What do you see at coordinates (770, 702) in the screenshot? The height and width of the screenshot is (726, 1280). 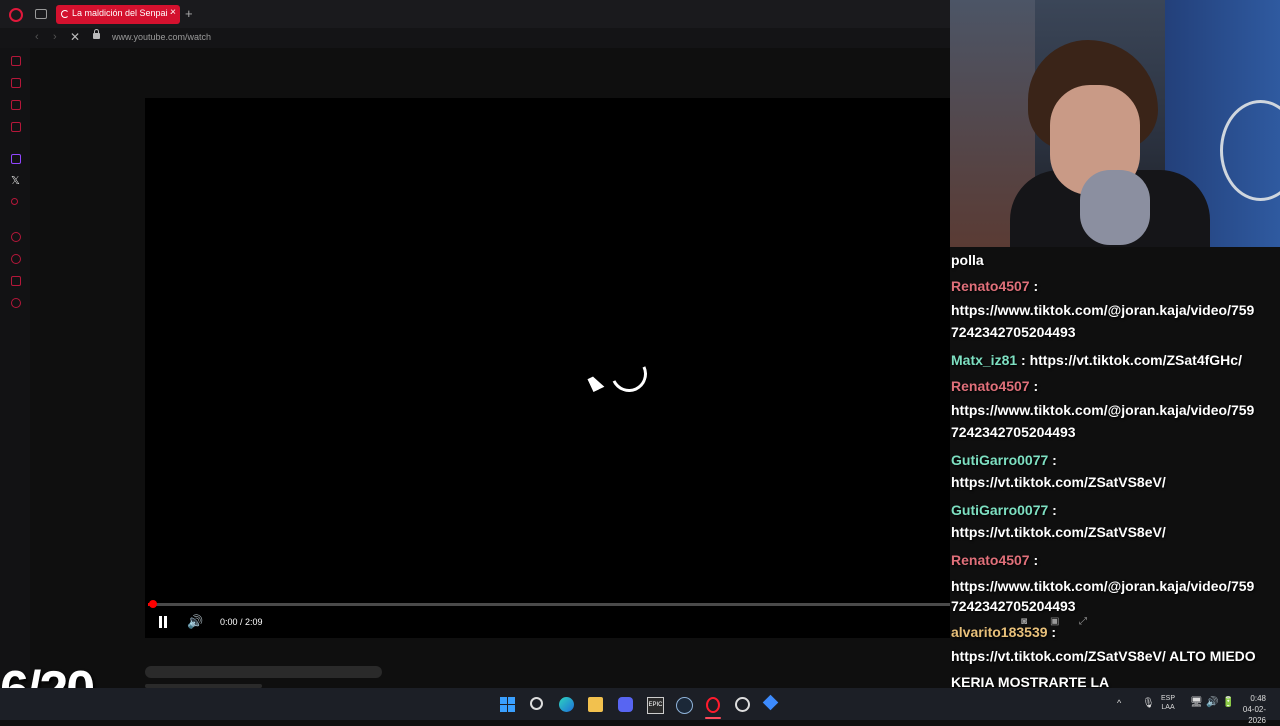 I see `app2-icon` at bounding box center [770, 702].